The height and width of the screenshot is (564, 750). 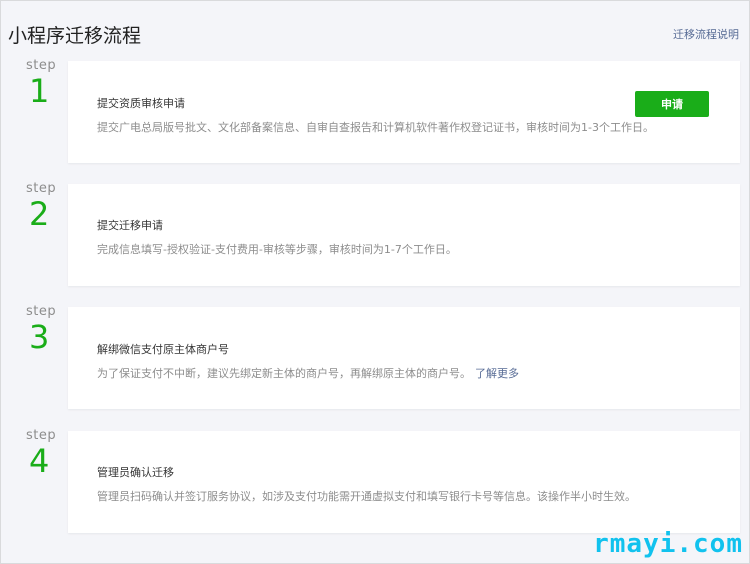 I want to click on step-description: 为了保证支付不中断，建议先绑定新主体的商户号，再解绑原主体的商户号。 了解更多, so click(x=308, y=373).